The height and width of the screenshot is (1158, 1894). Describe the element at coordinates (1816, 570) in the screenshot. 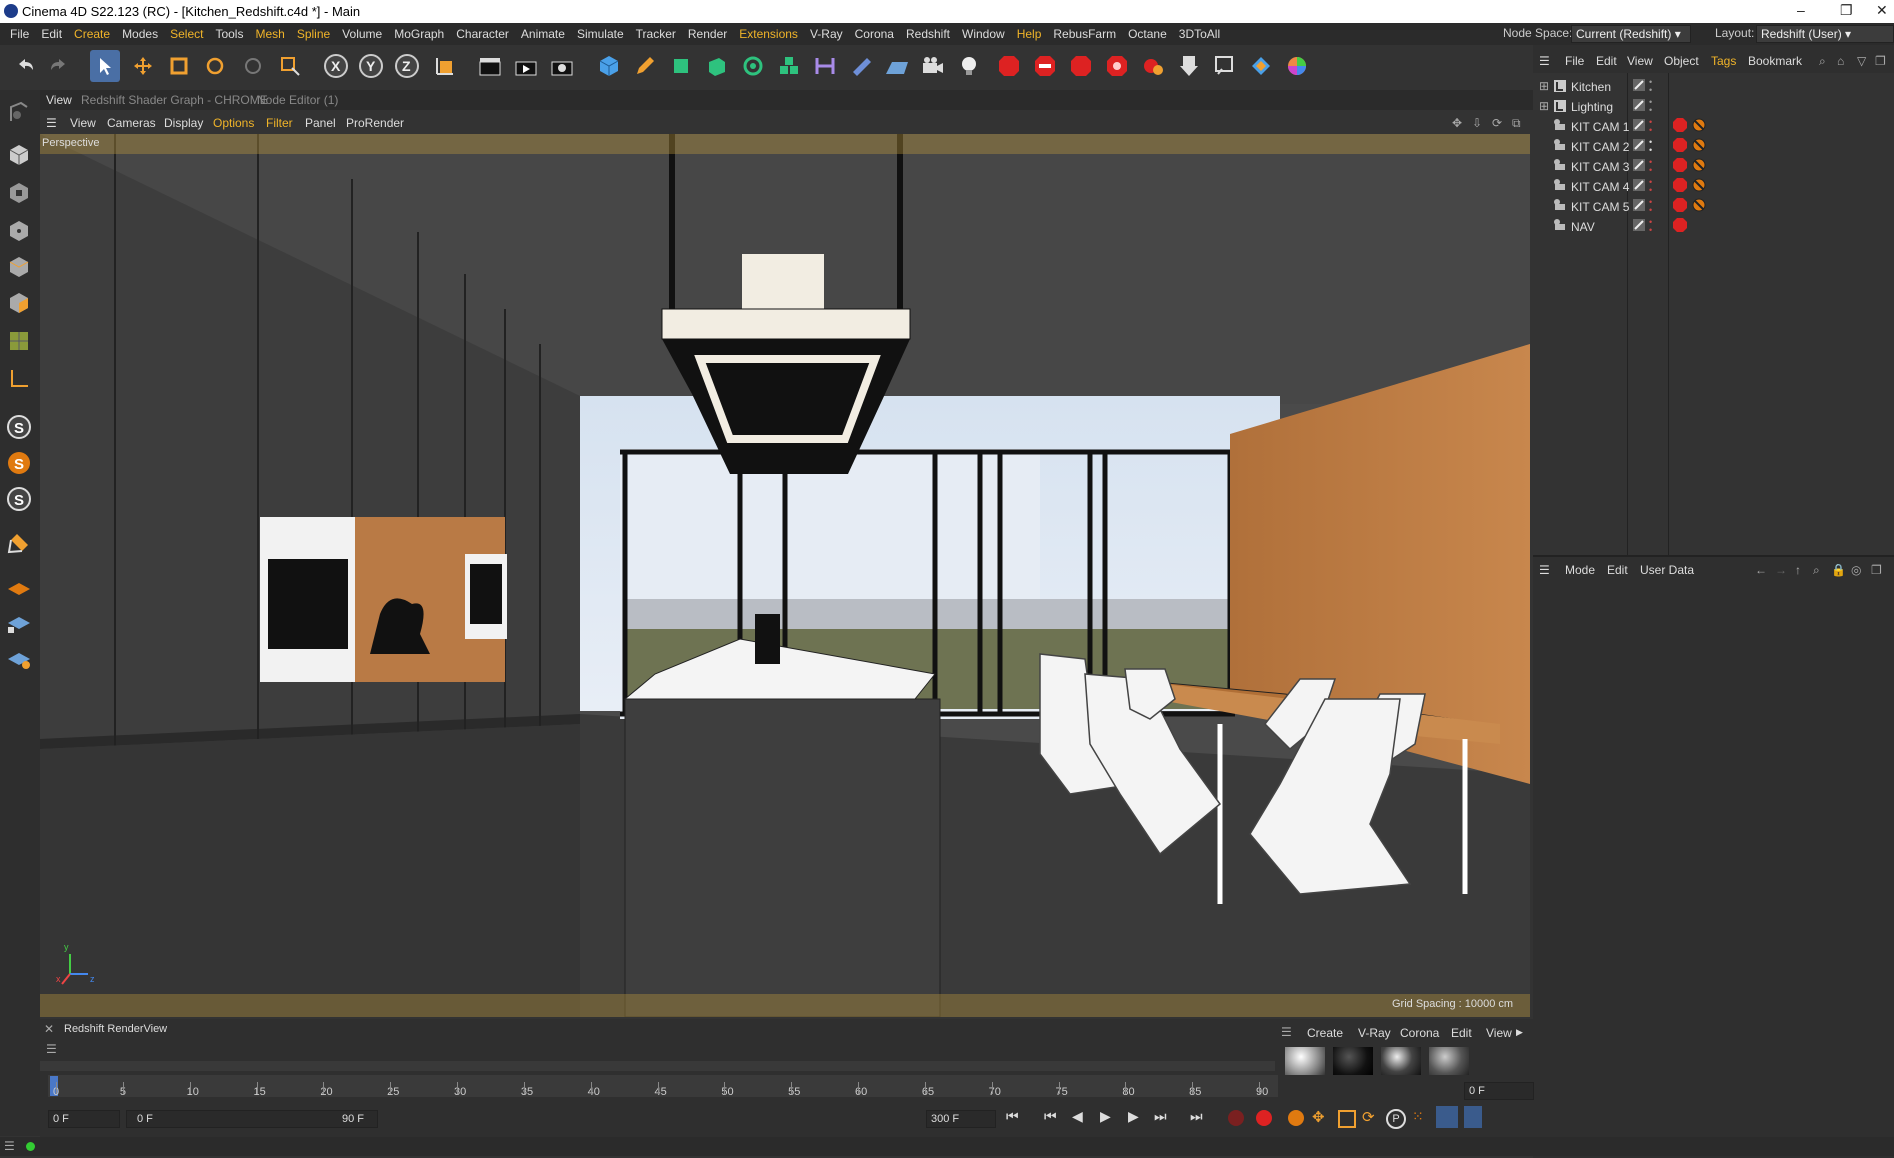

I see `search-icon: ⌕` at that location.